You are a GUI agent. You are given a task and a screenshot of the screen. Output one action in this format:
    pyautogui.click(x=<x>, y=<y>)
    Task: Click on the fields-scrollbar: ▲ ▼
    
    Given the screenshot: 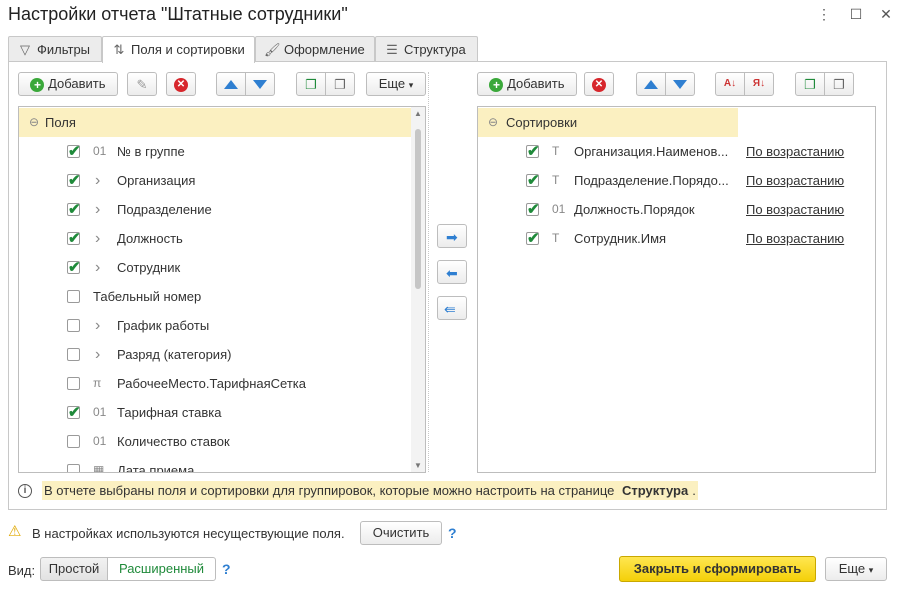 What is the action you would take?
    pyautogui.click(x=418, y=289)
    